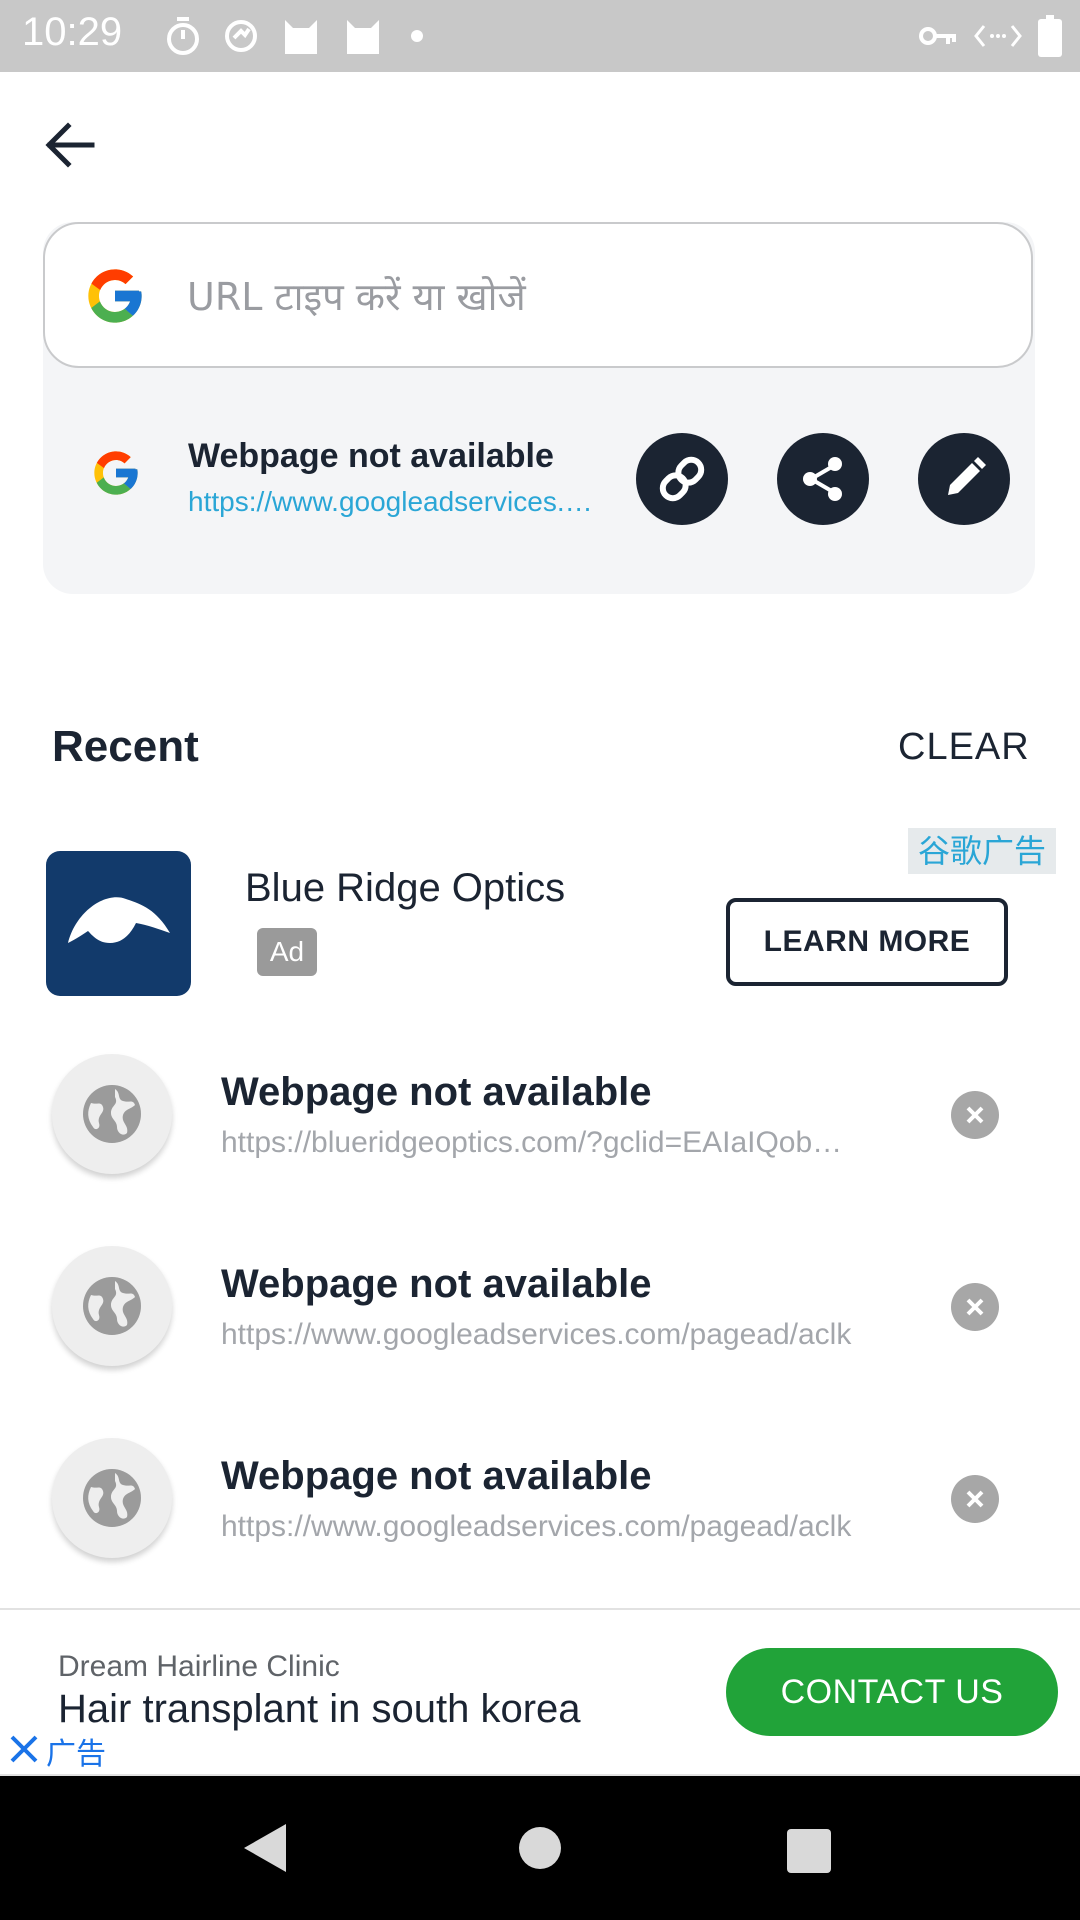 The height and width of the screenshot is (1920, 1080). I want to click on data-icon, so click(998, 36).